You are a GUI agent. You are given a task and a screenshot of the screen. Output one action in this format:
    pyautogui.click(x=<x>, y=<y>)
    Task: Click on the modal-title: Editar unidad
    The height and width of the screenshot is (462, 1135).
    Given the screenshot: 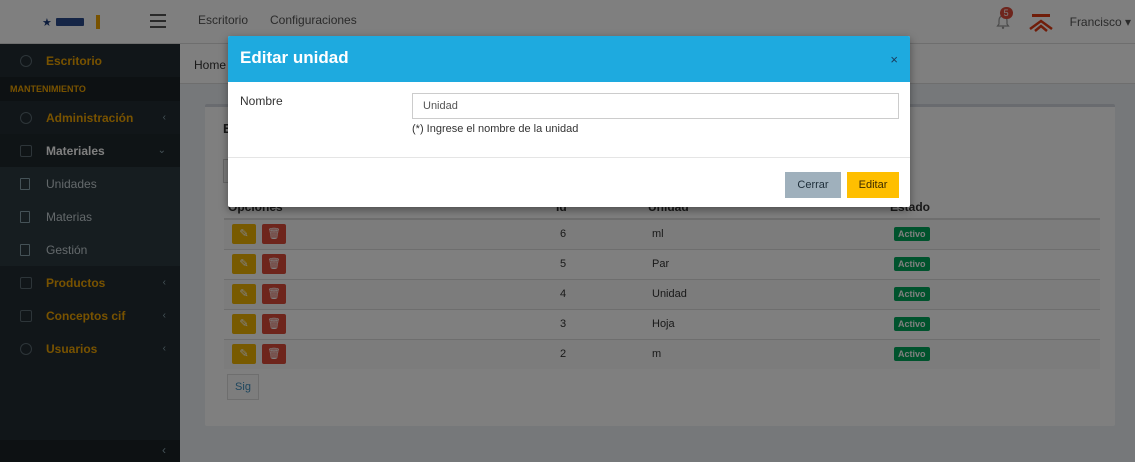 What is the action you would take?
    pyautogui.click(x=294, y=57)
    